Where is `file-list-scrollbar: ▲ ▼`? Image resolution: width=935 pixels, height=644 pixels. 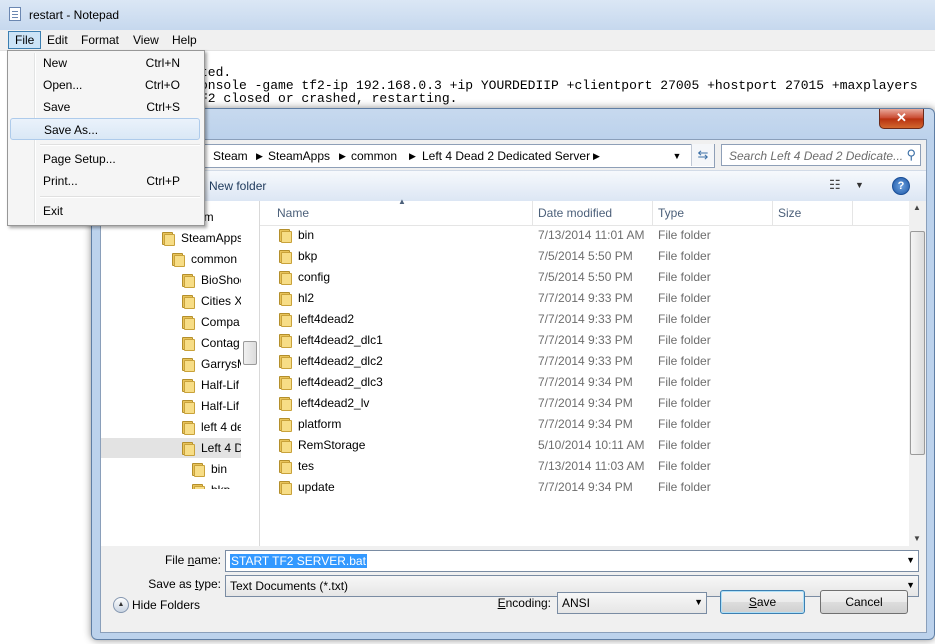 file-list-scrollbar: ▲ ▼ is located at coordinates (917, 373).